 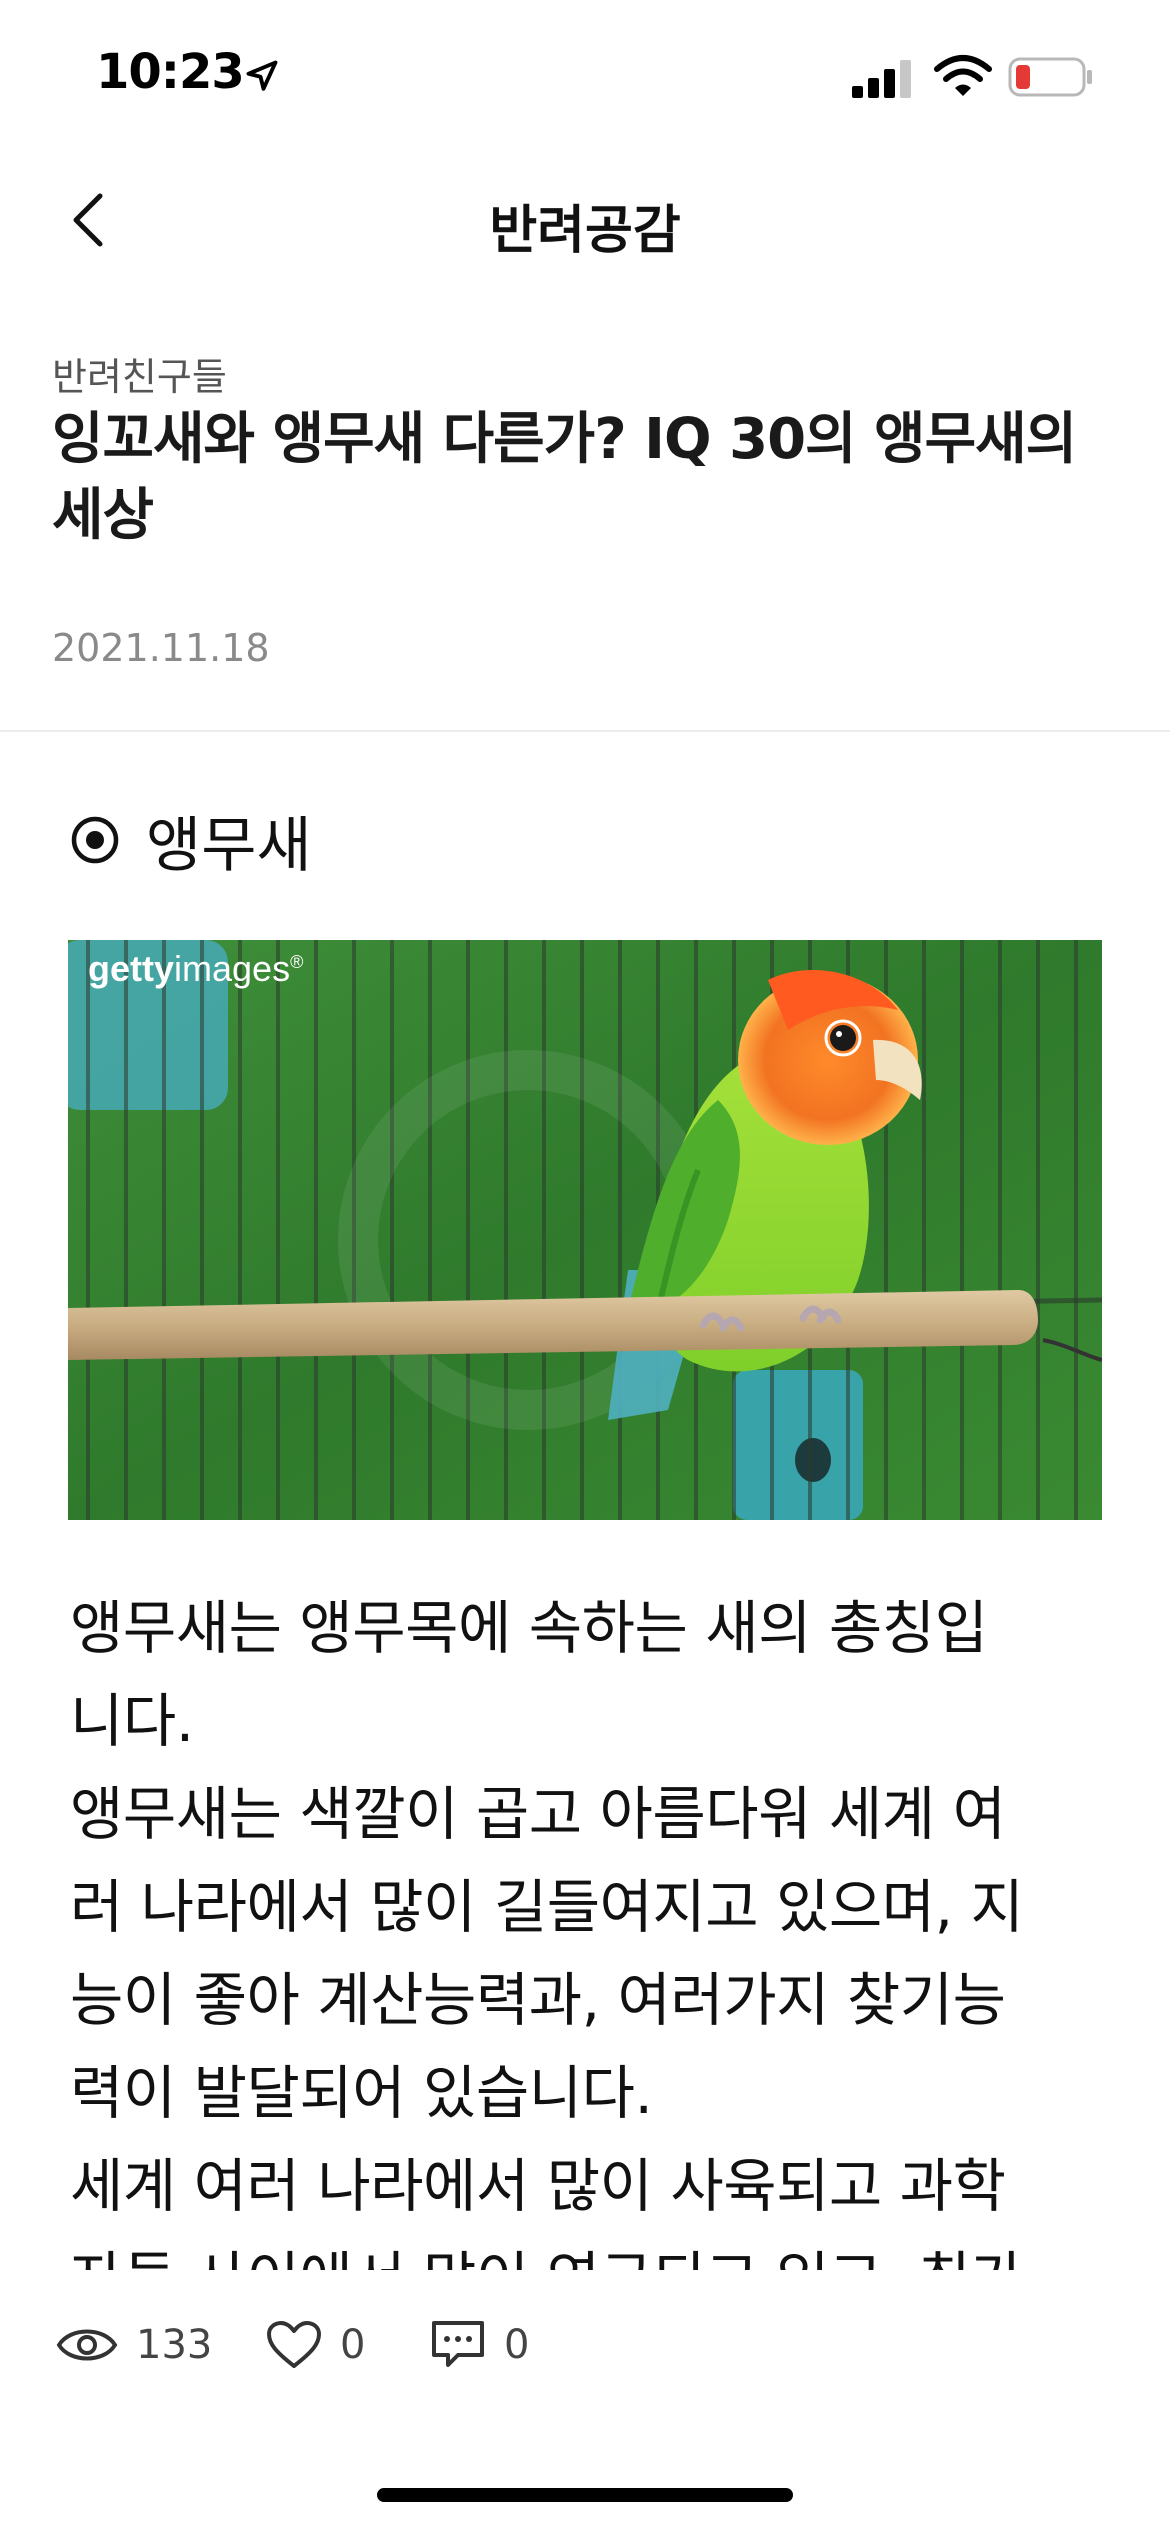 What do you see at coordinates (229, 845) in the screenshot?
I see `section-label: 앵무새` at bounding box center [229, 845].